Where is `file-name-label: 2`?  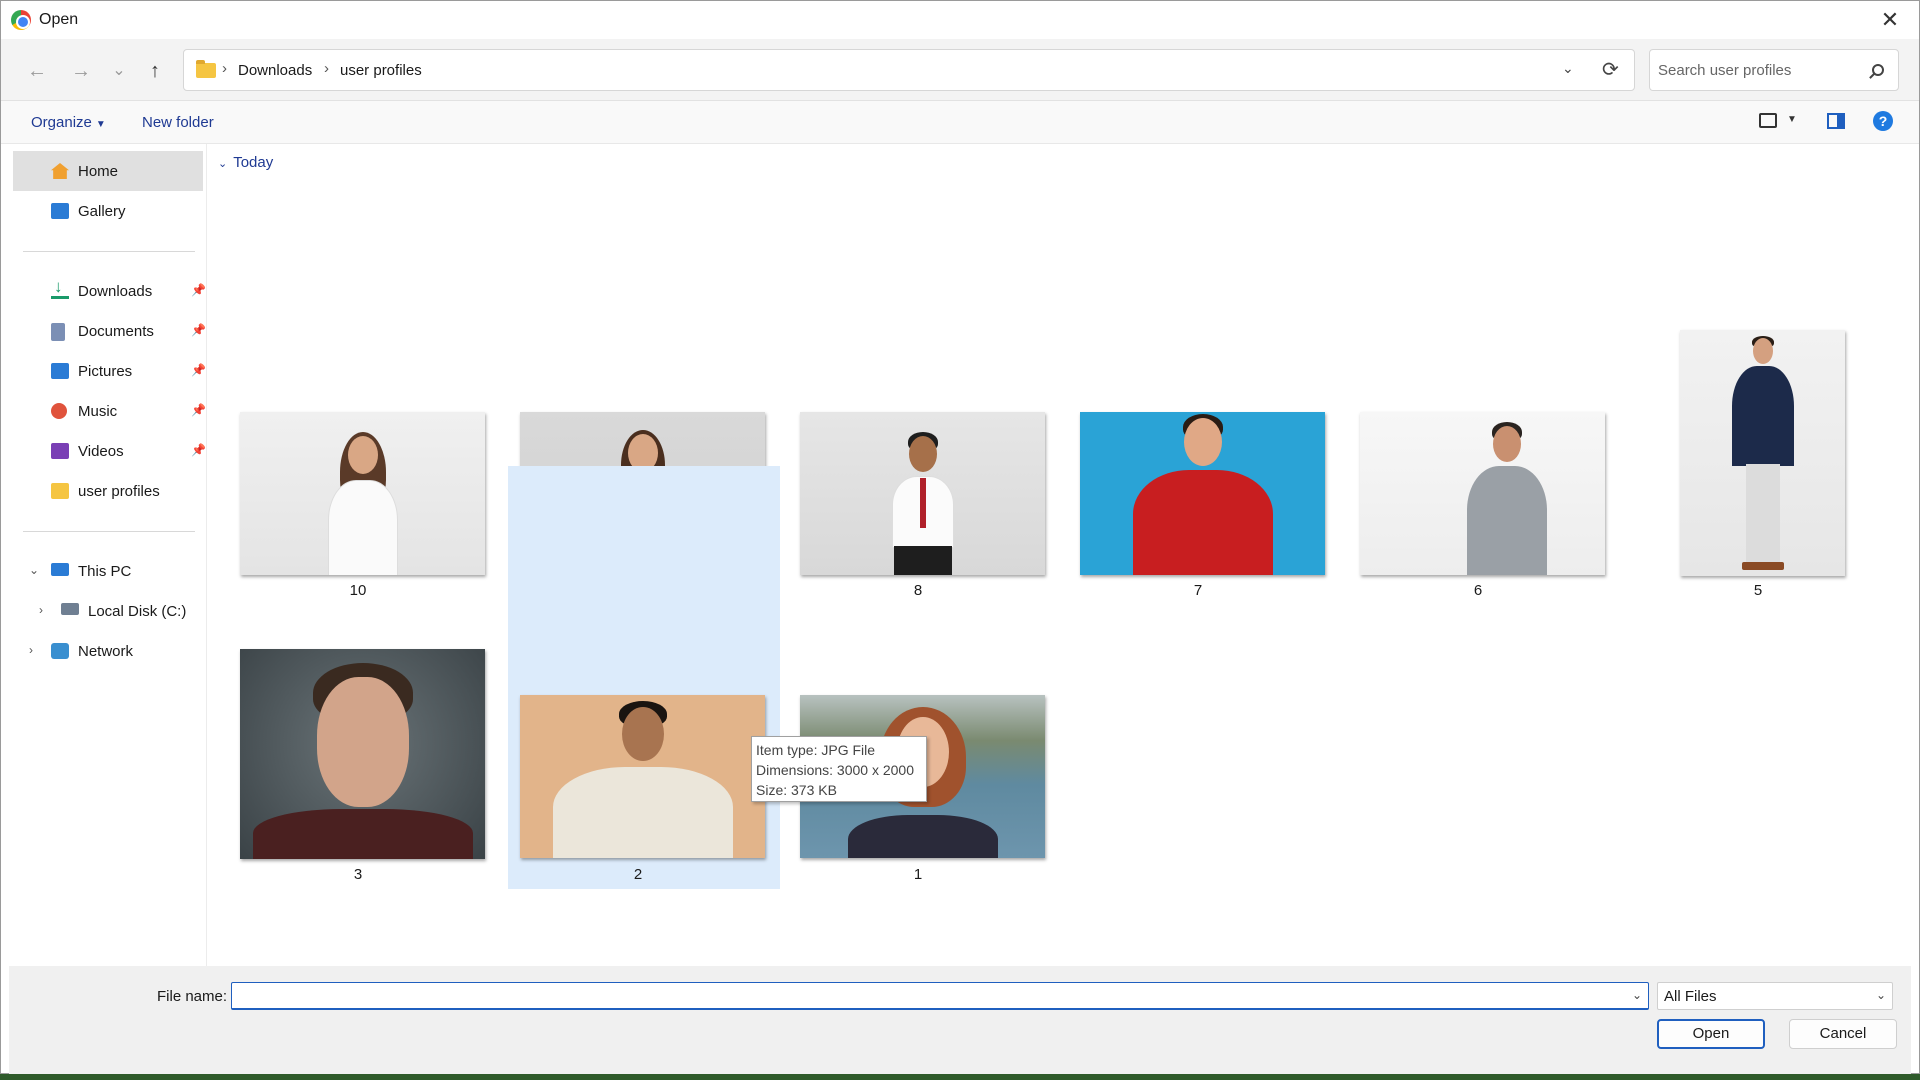 file-name-label: 2 is located at coordinates (638, 874).